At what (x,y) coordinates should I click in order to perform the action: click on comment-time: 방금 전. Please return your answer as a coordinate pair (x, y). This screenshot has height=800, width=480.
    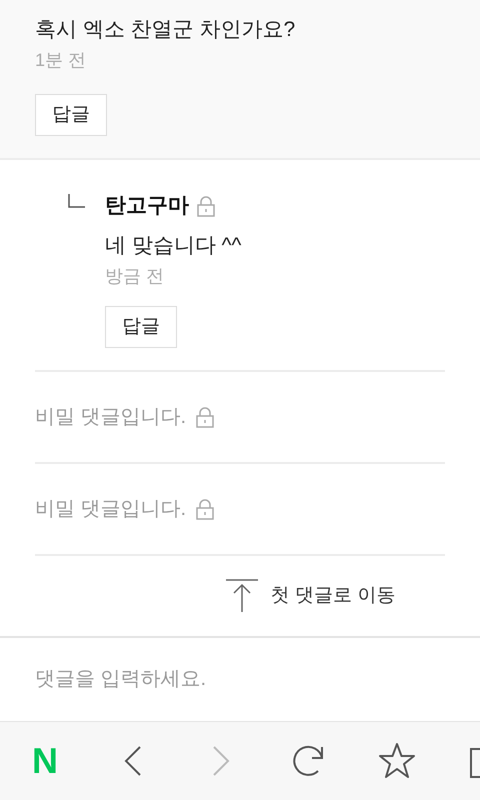
    Looking at the image, I should click on (135, 276).